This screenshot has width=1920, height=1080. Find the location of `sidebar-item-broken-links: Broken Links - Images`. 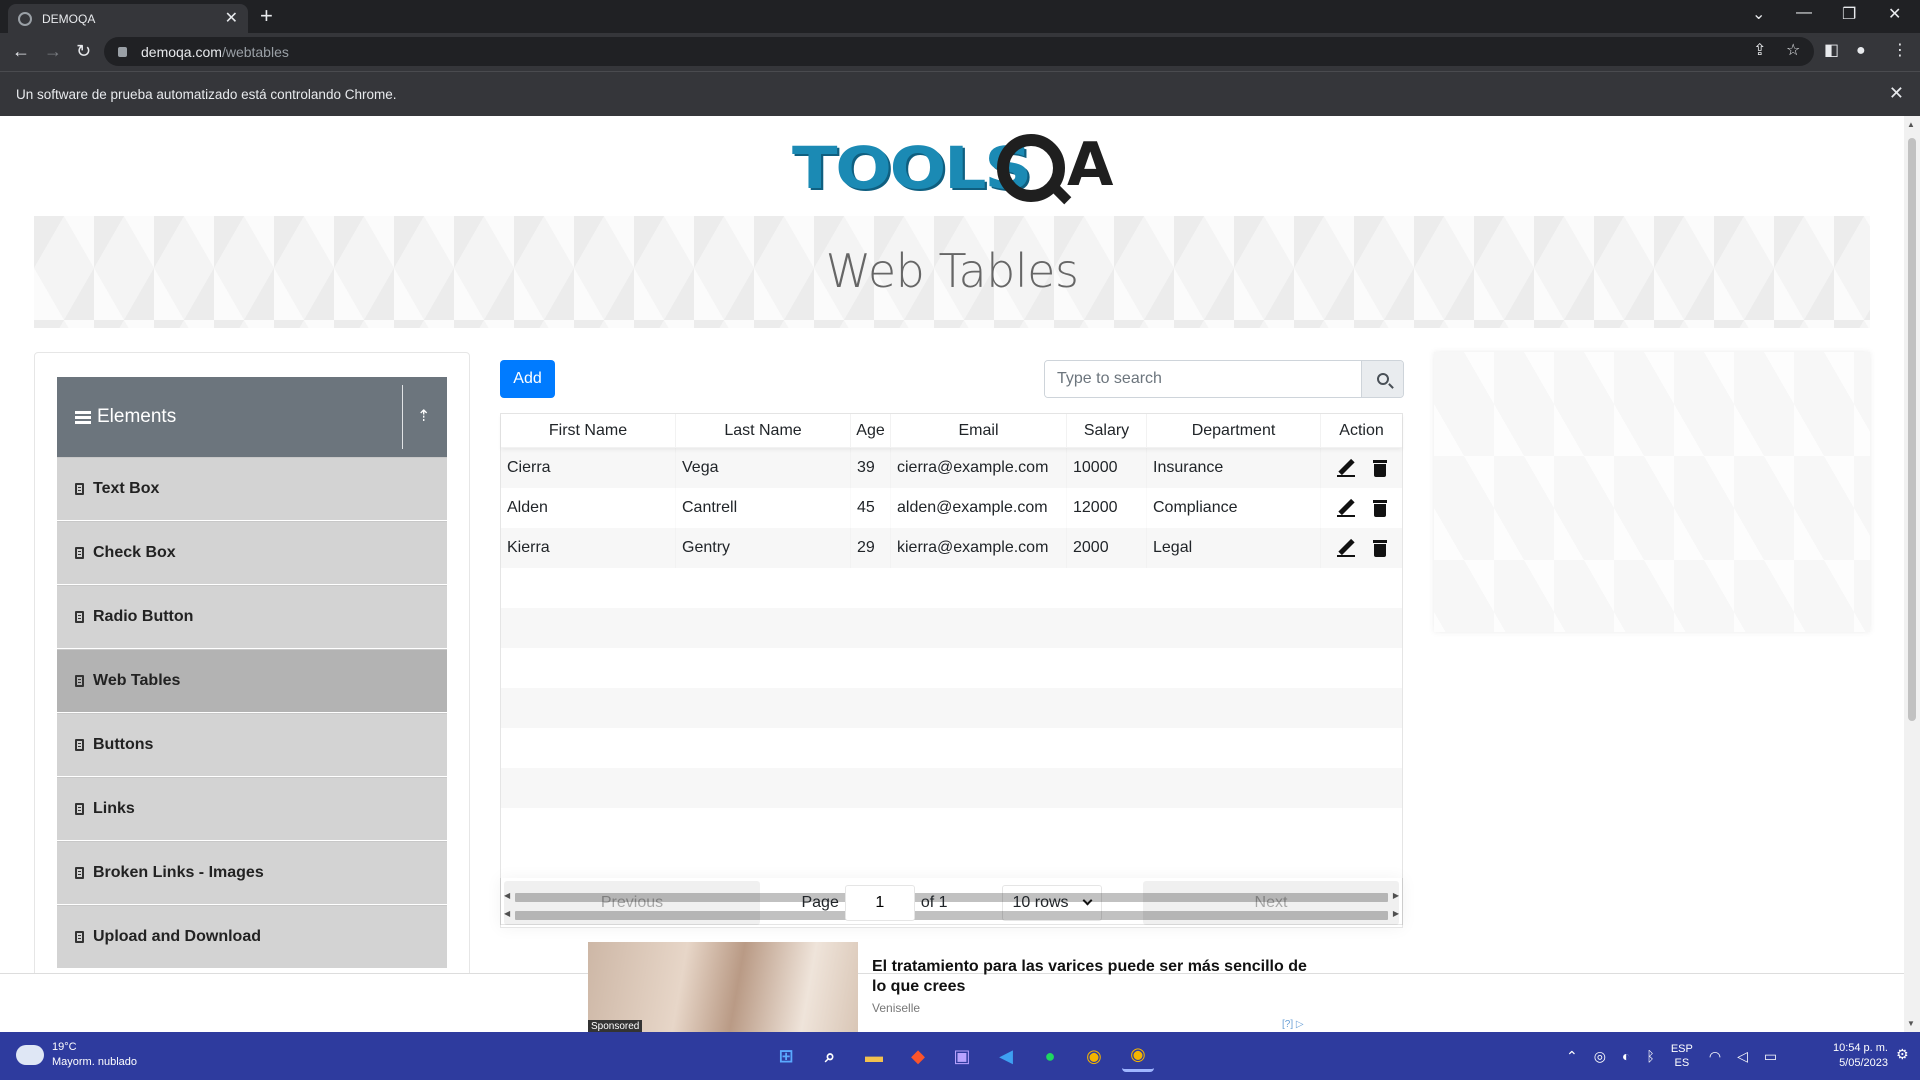

sidebar-item-broken-links: Broken Links - Images is located at coordinates (252, 873).